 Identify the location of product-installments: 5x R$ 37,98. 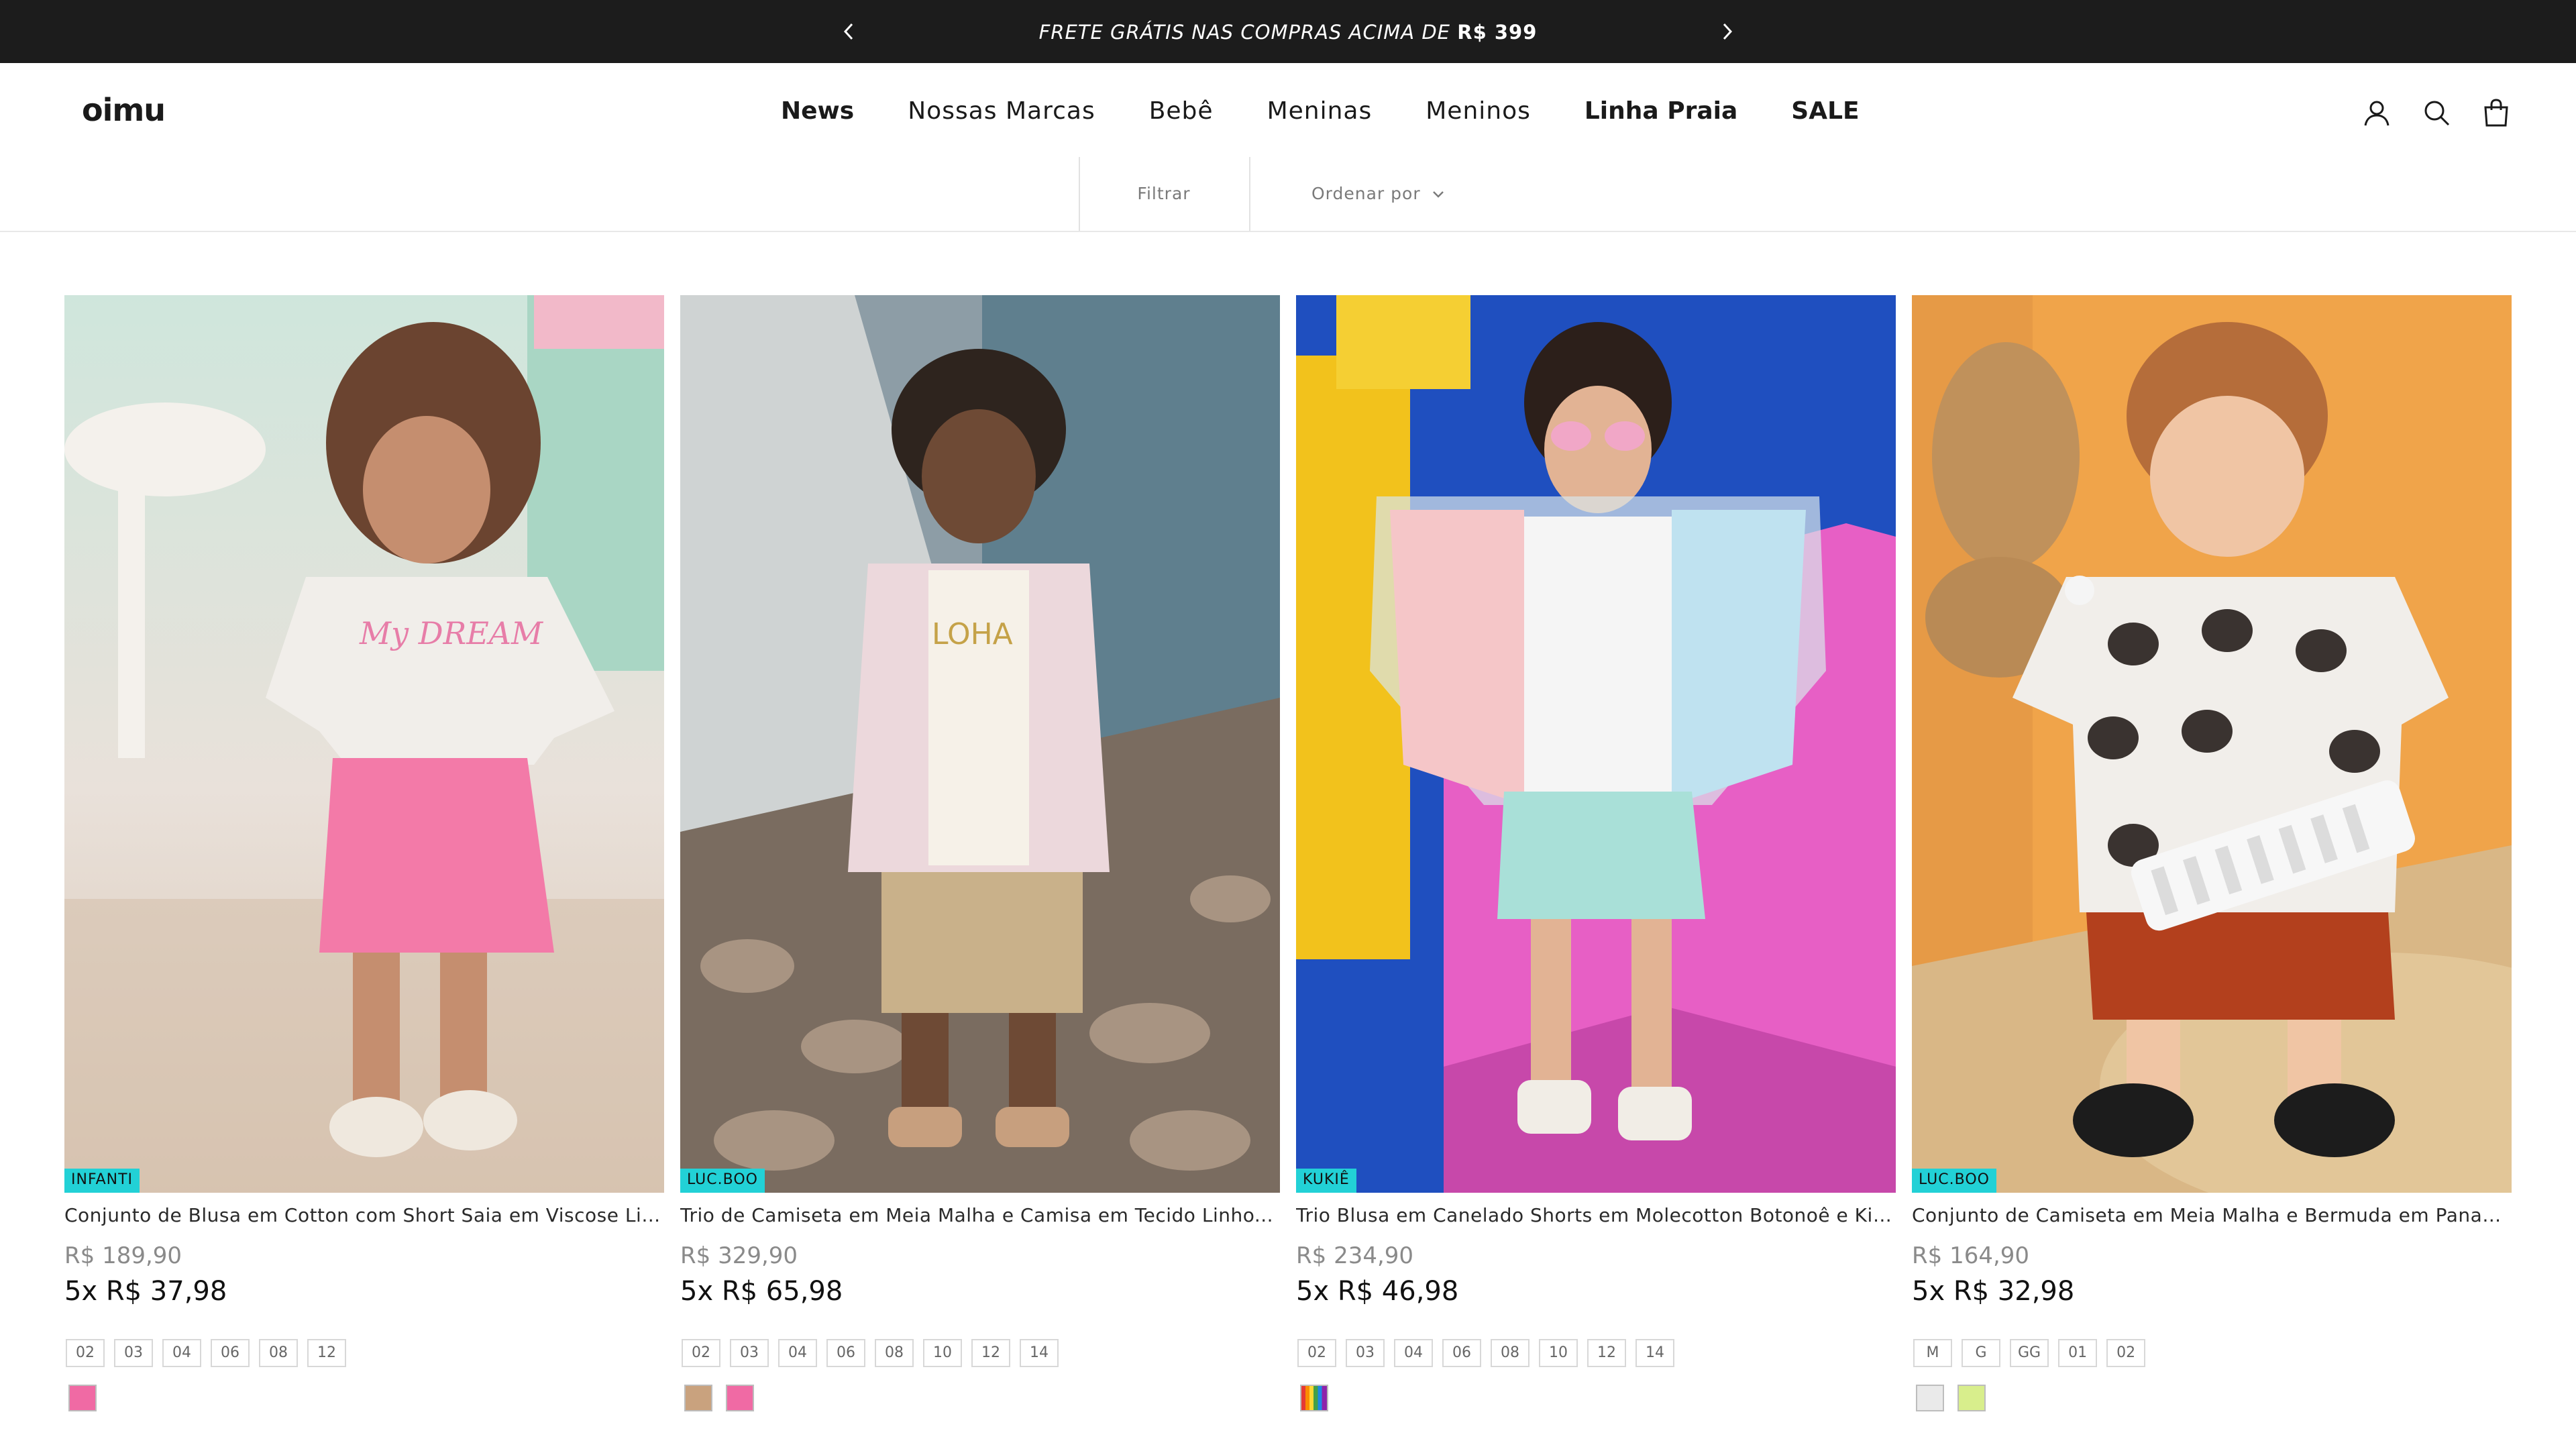
(145, 1291).